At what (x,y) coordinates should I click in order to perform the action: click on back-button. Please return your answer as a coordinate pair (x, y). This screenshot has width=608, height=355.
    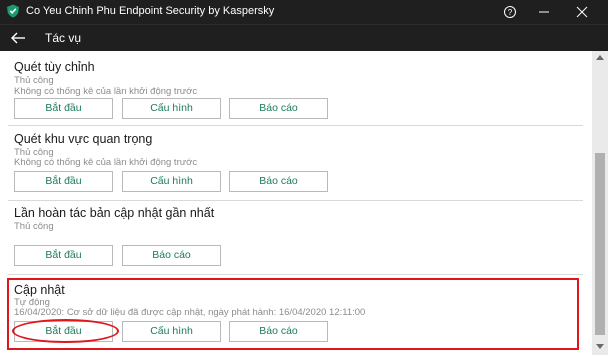
    Looking at the image, I should click on (19, 38).